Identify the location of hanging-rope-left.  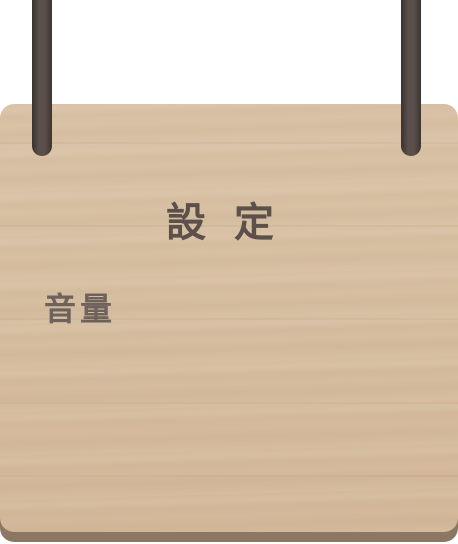
(42, 78).